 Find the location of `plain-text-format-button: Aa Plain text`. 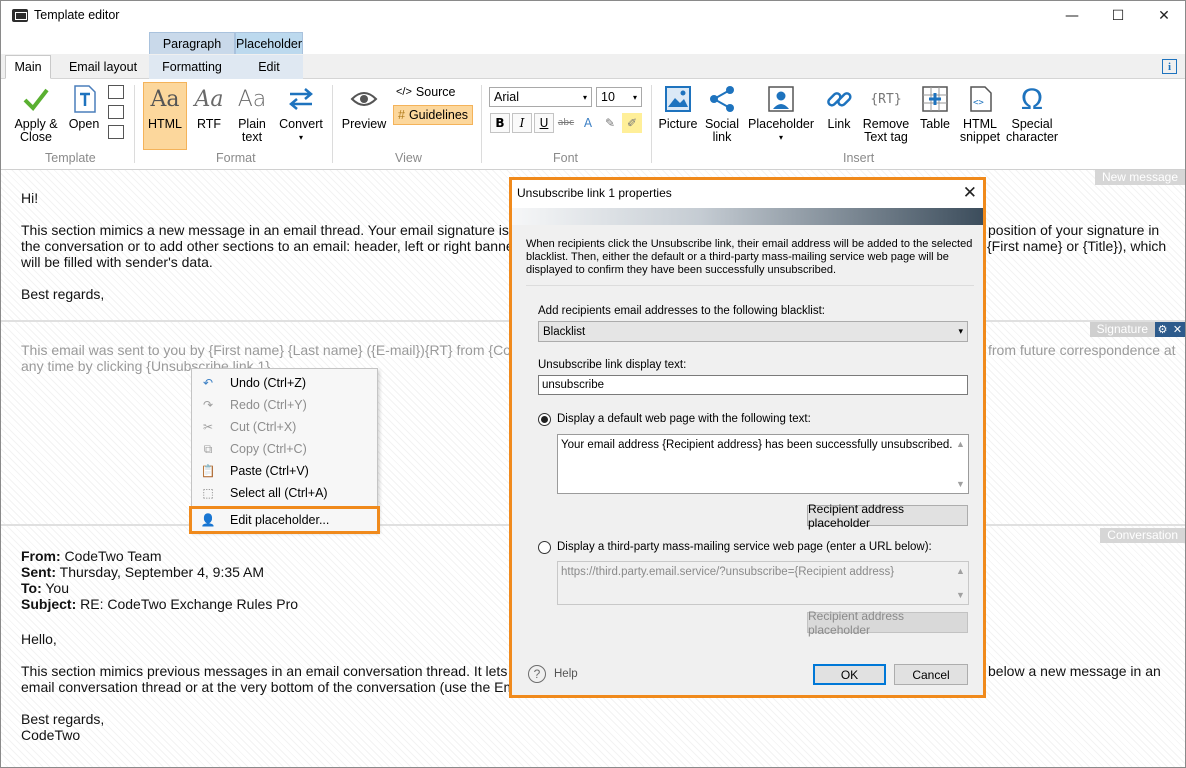

plain-text-format-button: Aa Plain text is located at coordinates (252, 113).